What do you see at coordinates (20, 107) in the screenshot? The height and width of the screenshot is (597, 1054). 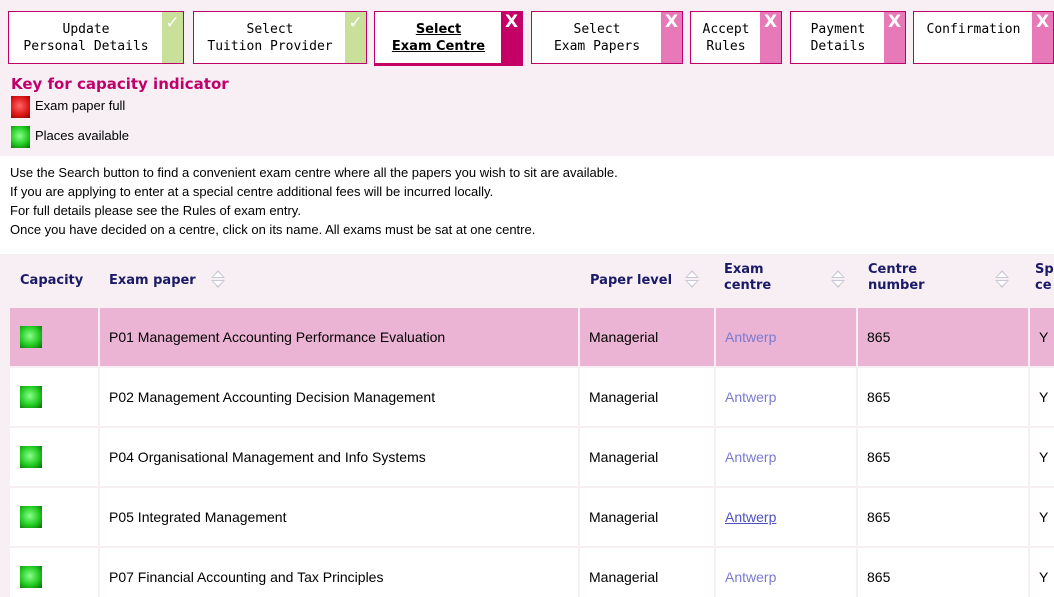 I see `capacity-full-icon` at bounding box center [20, 107].